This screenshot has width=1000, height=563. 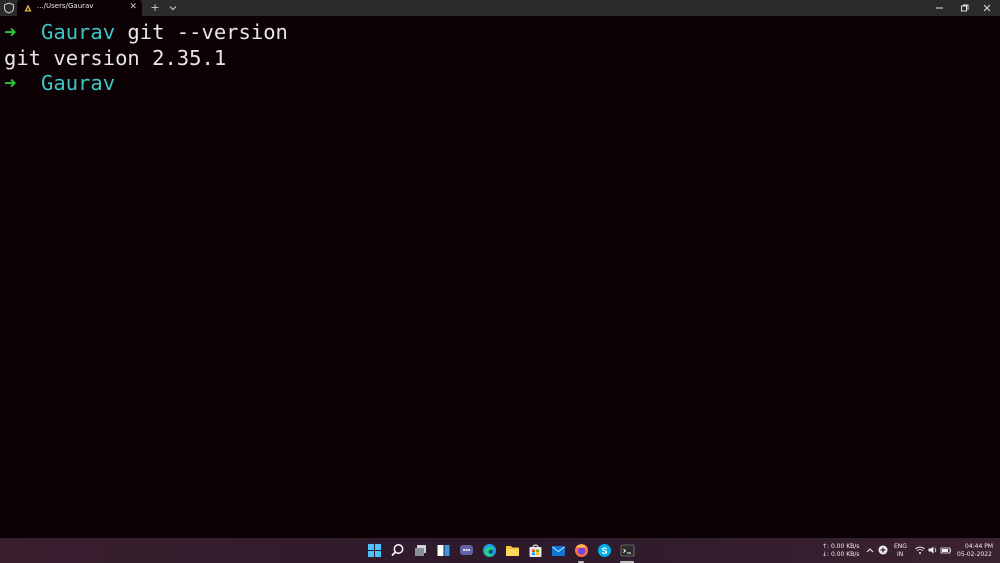 I want to click on terminal-line: git version 2.35.1, so click(x=502, y=59).